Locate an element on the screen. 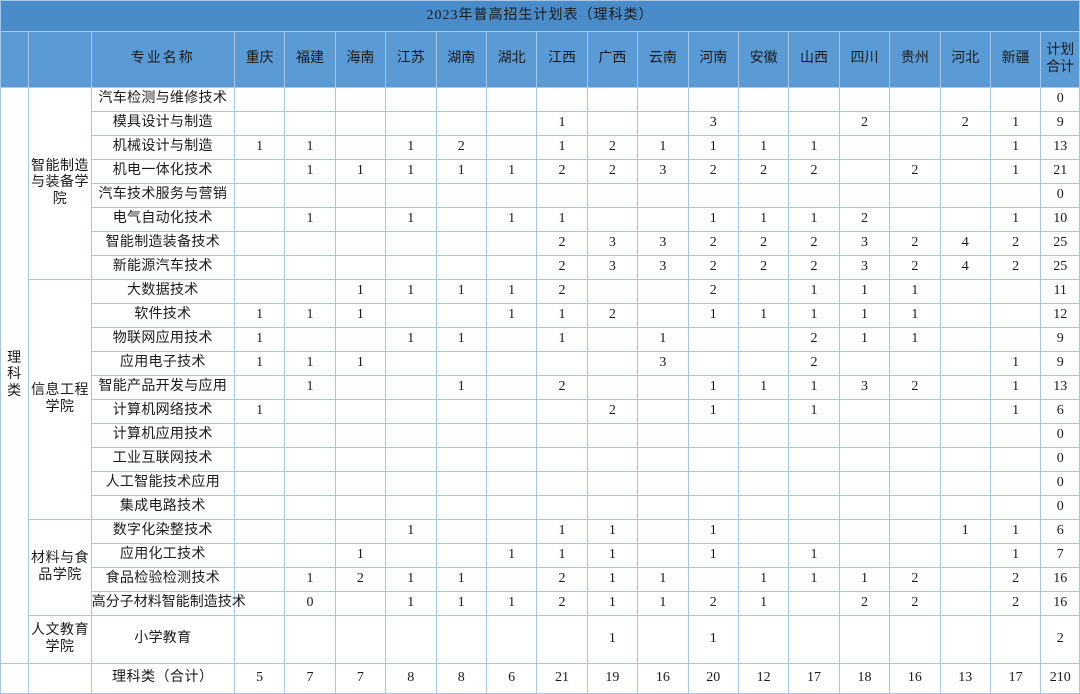 Image resolution: width=1080 pixels, height=694 pixels. major-name-cell: 机械设计与制造 is located at coordinates (162, 147).